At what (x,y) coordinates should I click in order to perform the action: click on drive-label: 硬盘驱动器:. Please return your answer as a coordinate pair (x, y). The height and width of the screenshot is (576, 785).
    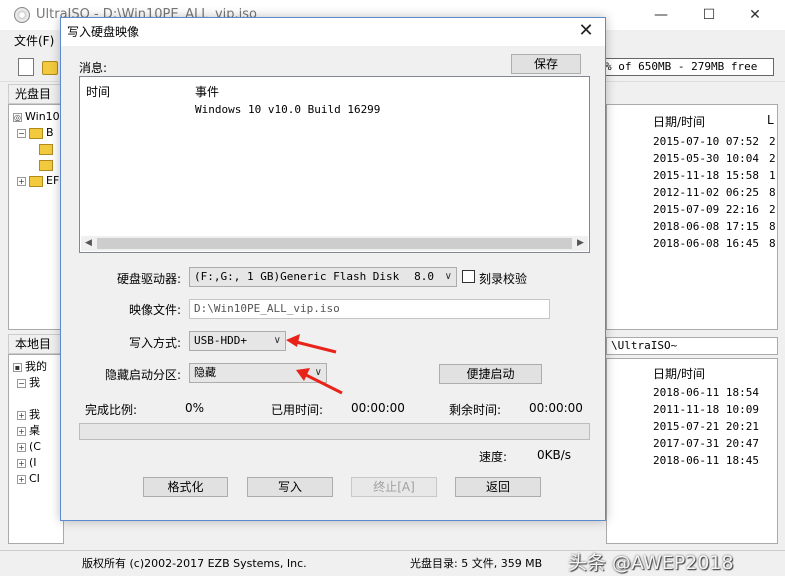
    Looking at the image, I should click on (149, 279).